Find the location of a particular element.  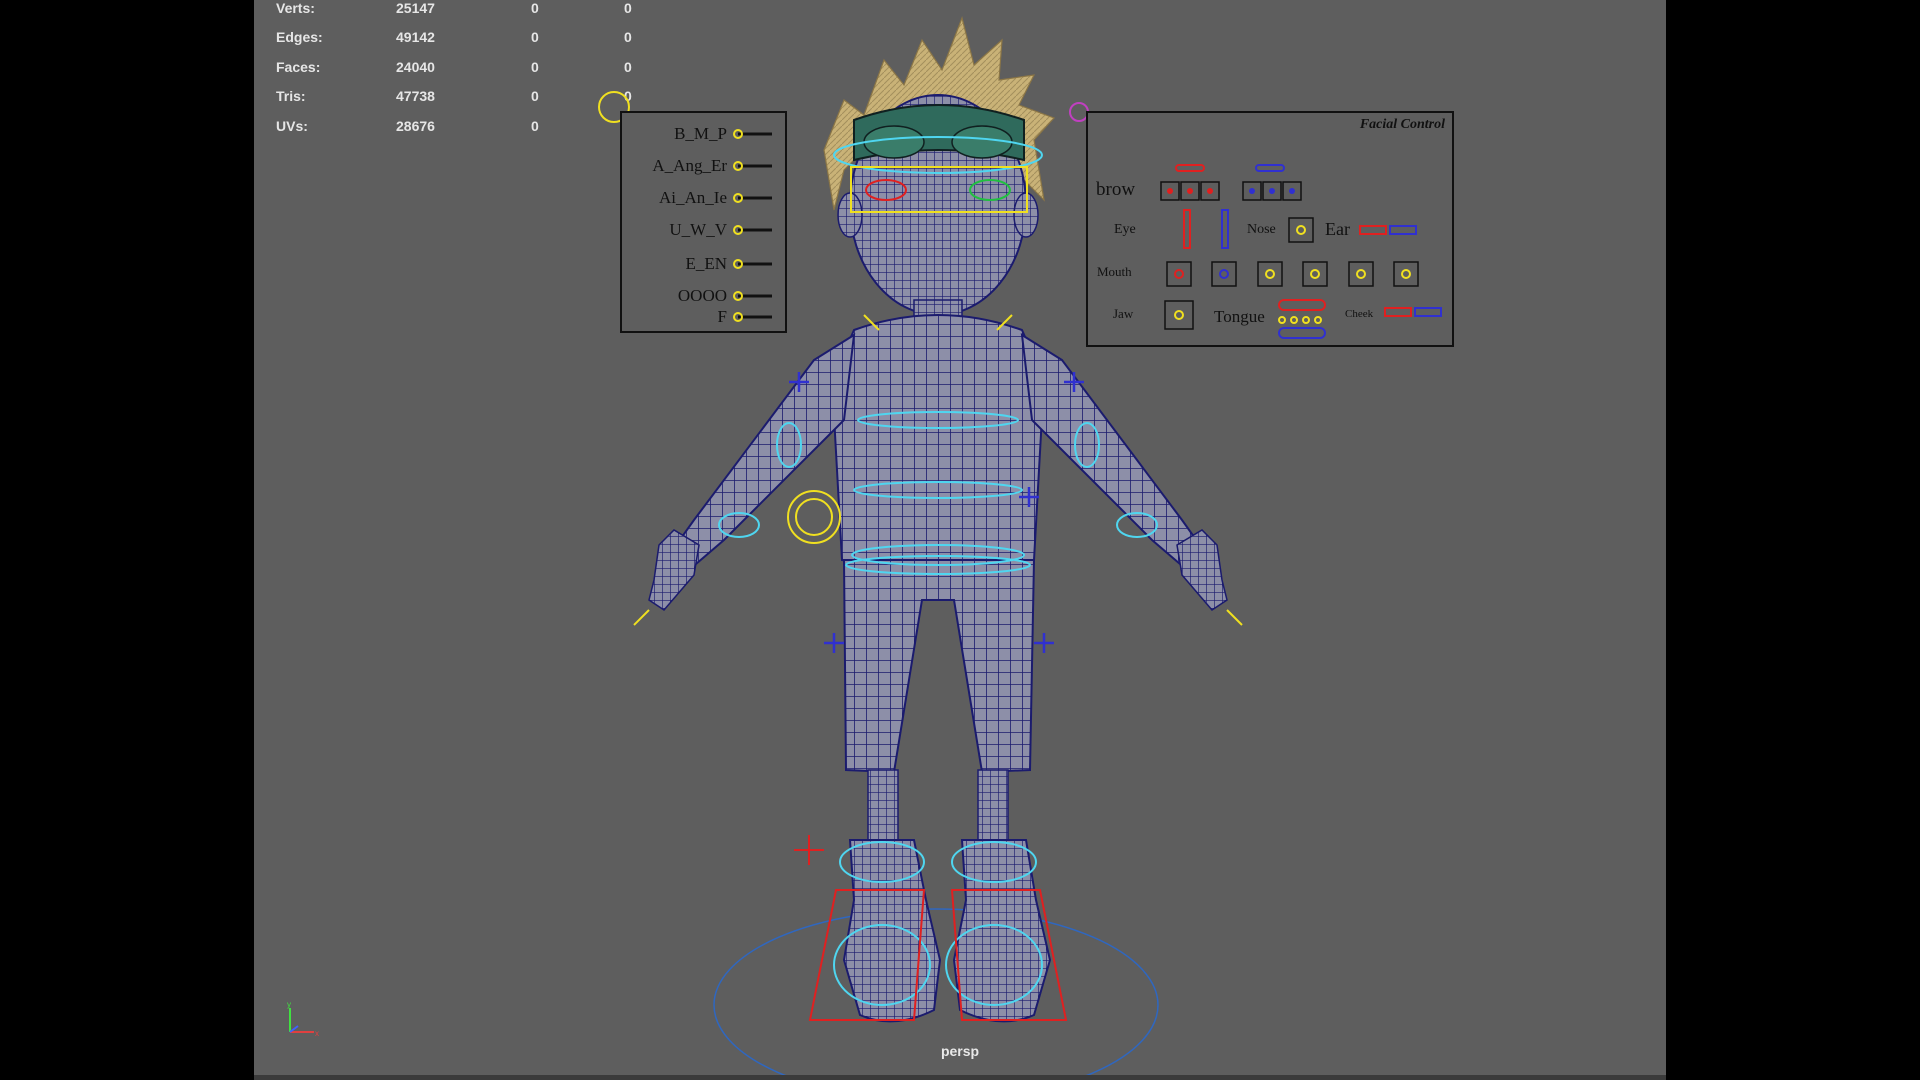

brow-label: brow is located at coordinates (1115, 189).